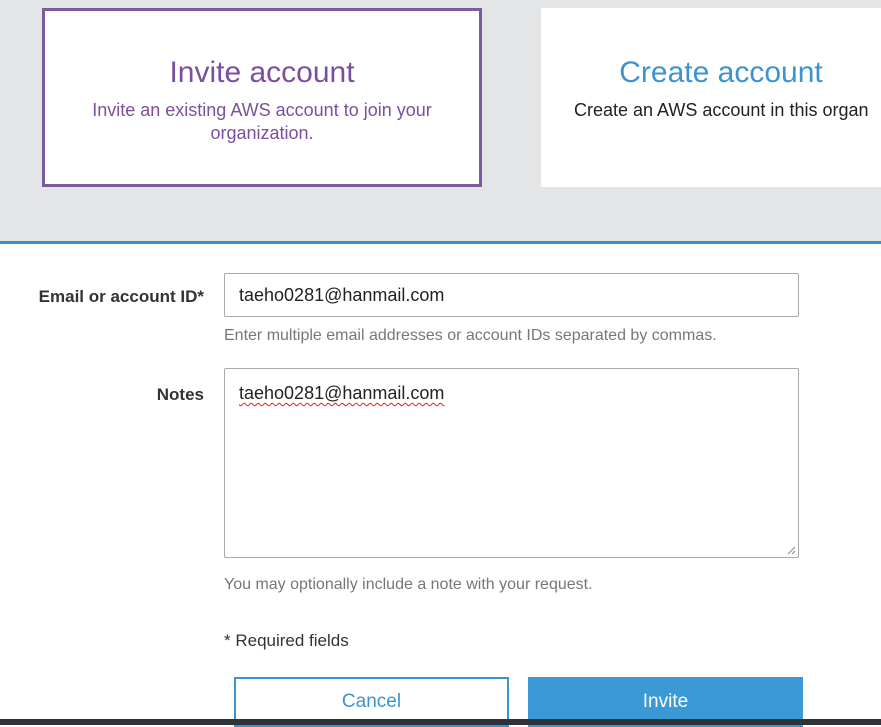 Image resolution: width=881 pixels, height=727 pixels. What do you see at coordinates (180, 394) in the screenshot?
I see `notes-field-label: Notes` at bounding box center [180, 394].